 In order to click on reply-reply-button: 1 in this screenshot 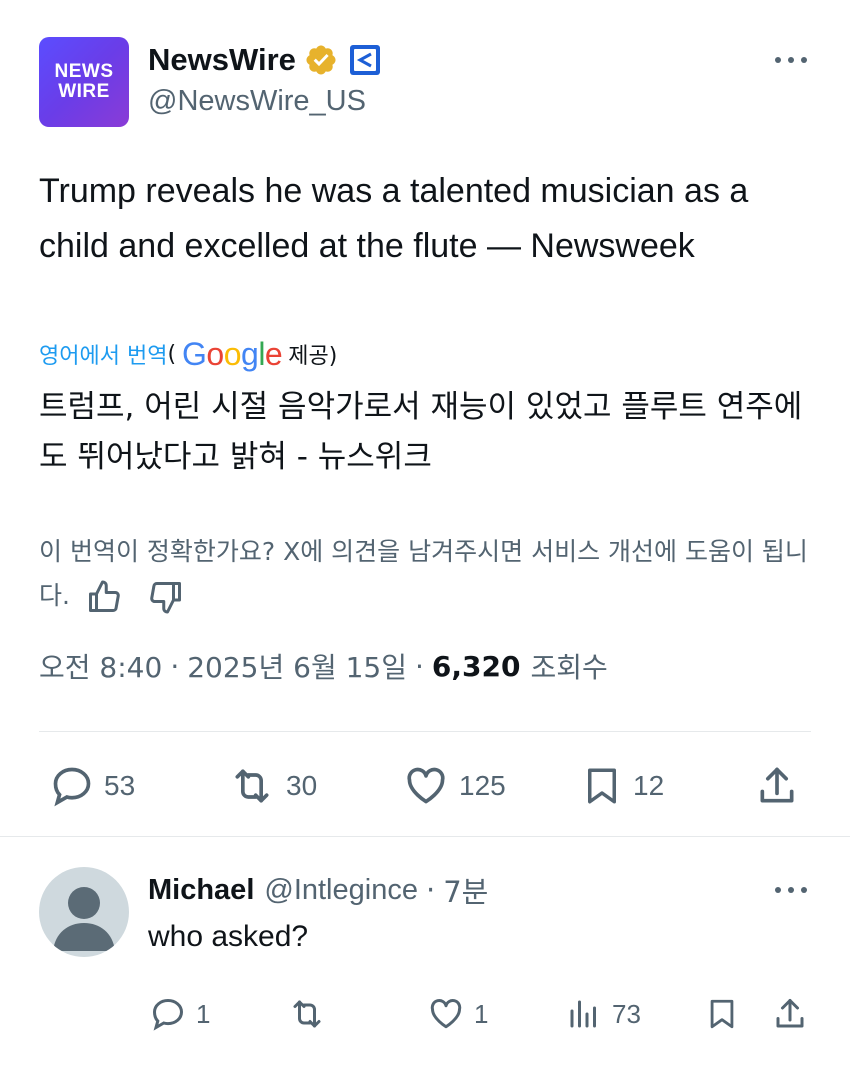, I will do `click(180, 1014)`.